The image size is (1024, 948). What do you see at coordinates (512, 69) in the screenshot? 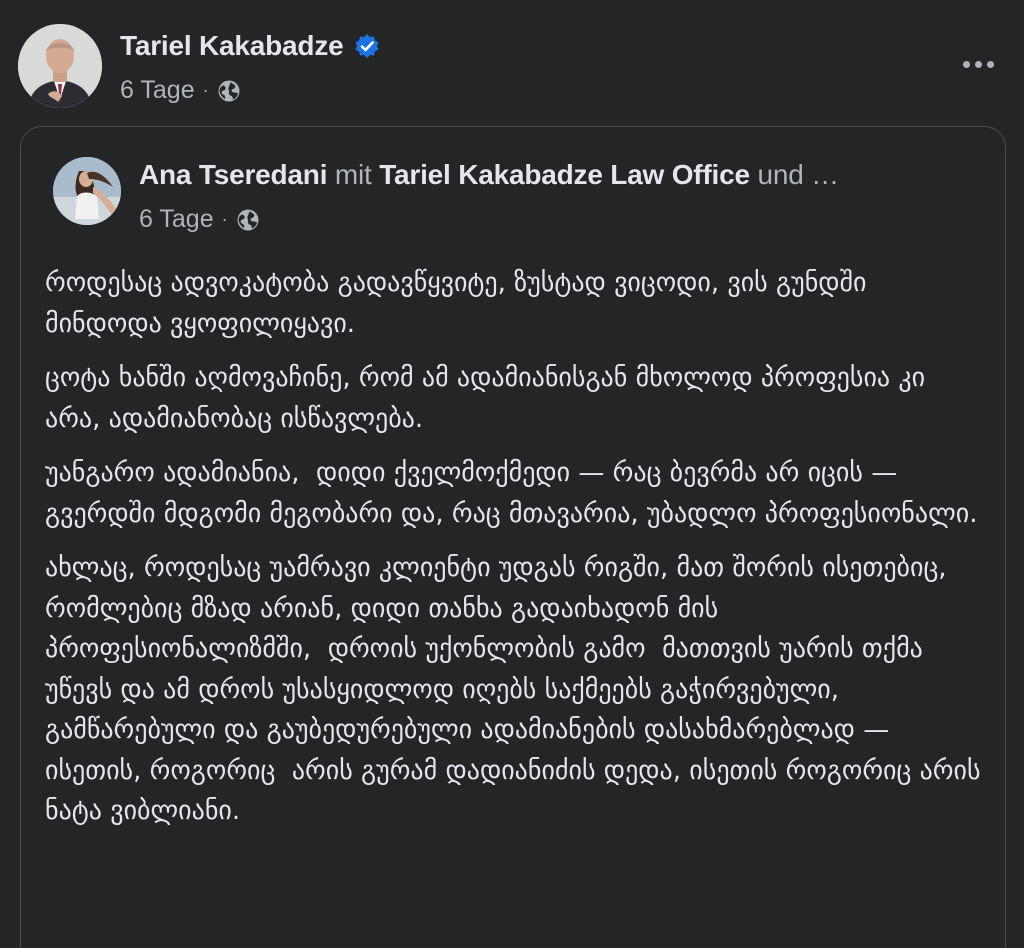
I see `post-header: Tariel Kakabadze 6 Tage ·` at bounding box center [512, 69].